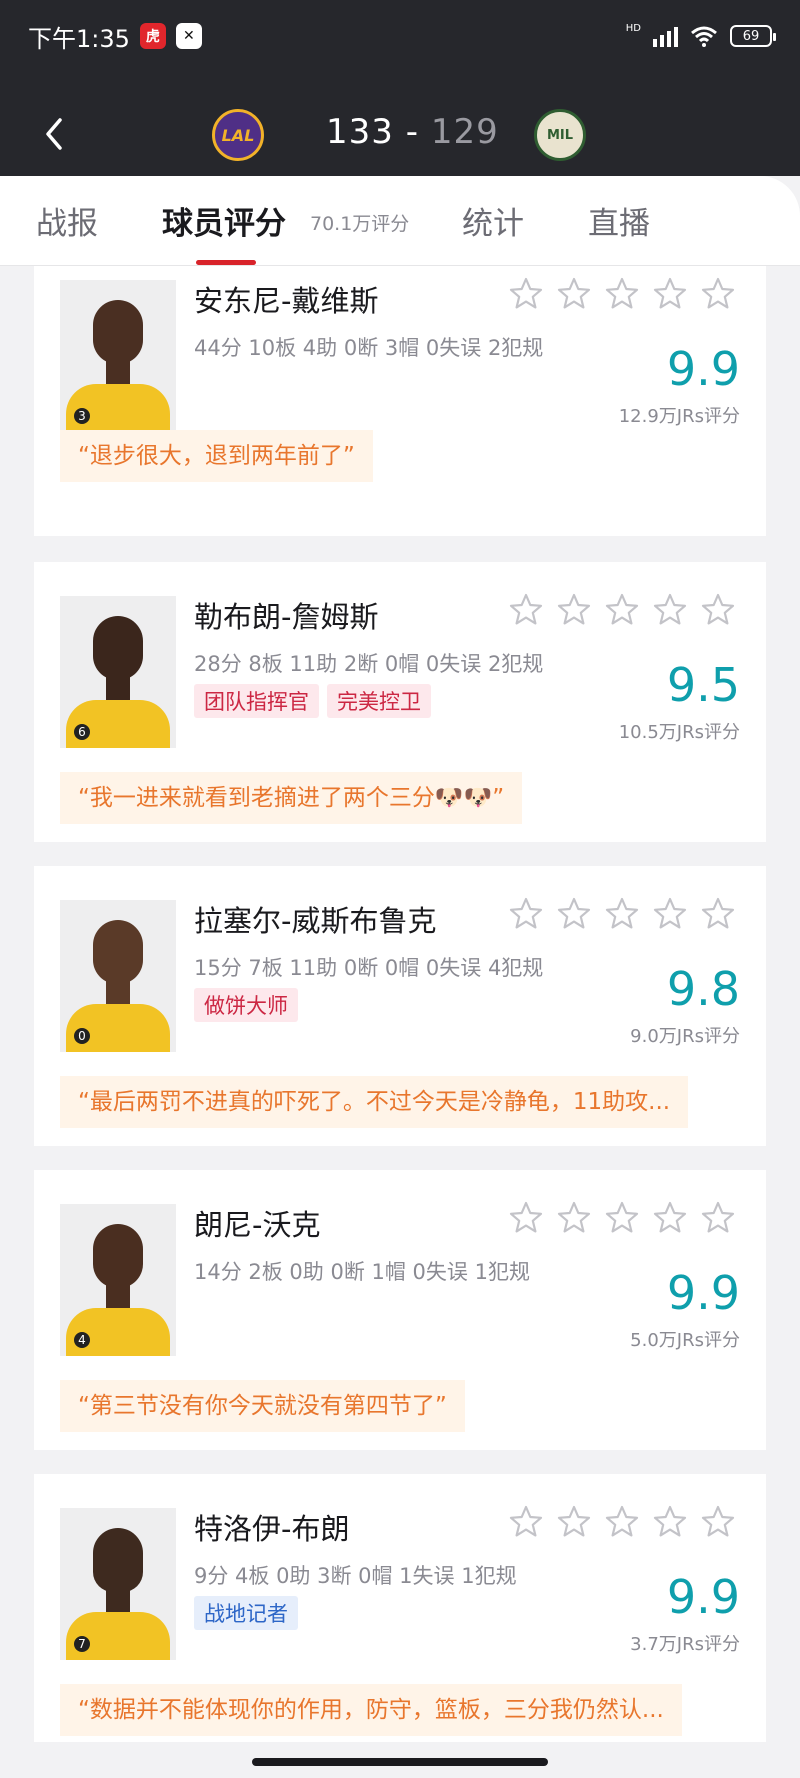 This screenshot has width=800, height=1778. What do you see at coordinates (67, 220) in the screenshot?
I see `tab-report: 战报` at bounding box center [67, 220].